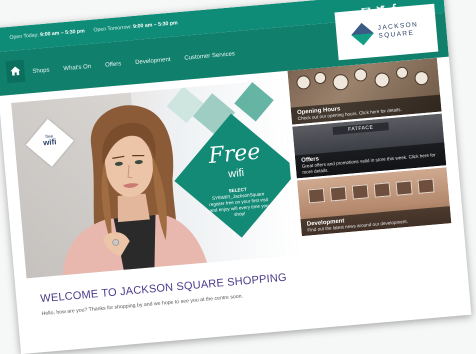 The width and height of the screenshot is (476, 354). Describe the element at coordinates (49, 140) in the screenshot. I see `free-wifi-badge-text: free wifi` at that location.